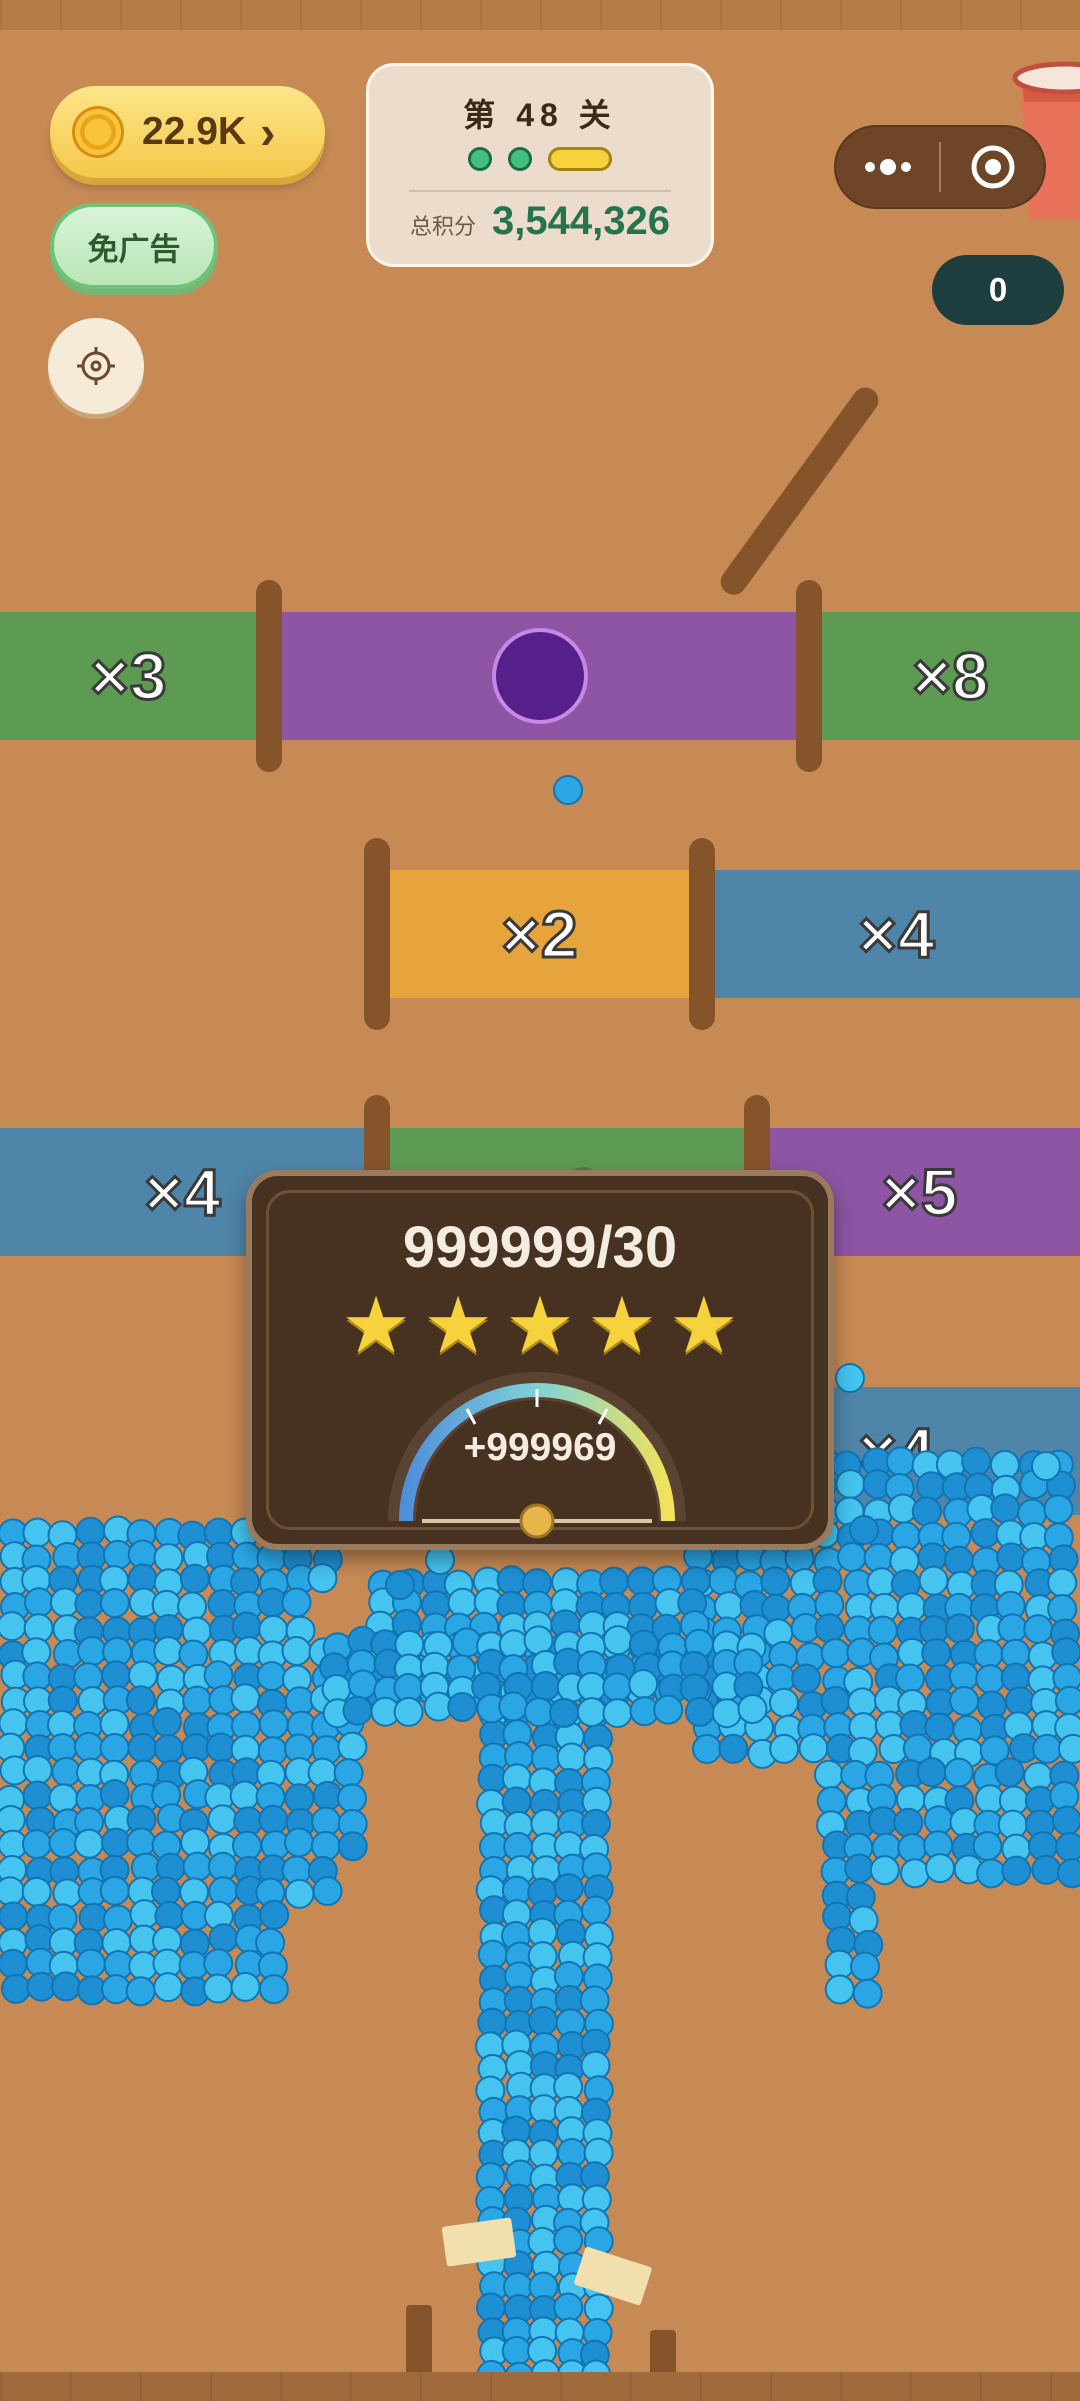  Describe the element at coordinates (581, 221) in the screenshot. I see `score-value: 3,544,326` at that location.